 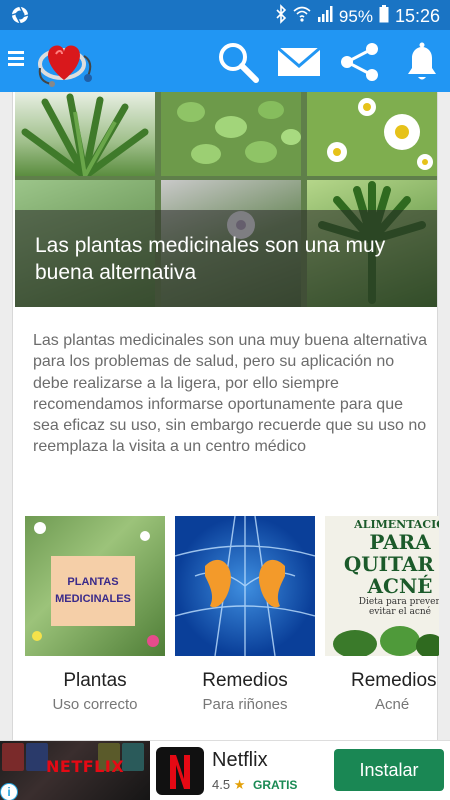 What do you see at coordinates (325, 16) in the screenshot?
I see `signal-icon` at bounding box center [325, 16].